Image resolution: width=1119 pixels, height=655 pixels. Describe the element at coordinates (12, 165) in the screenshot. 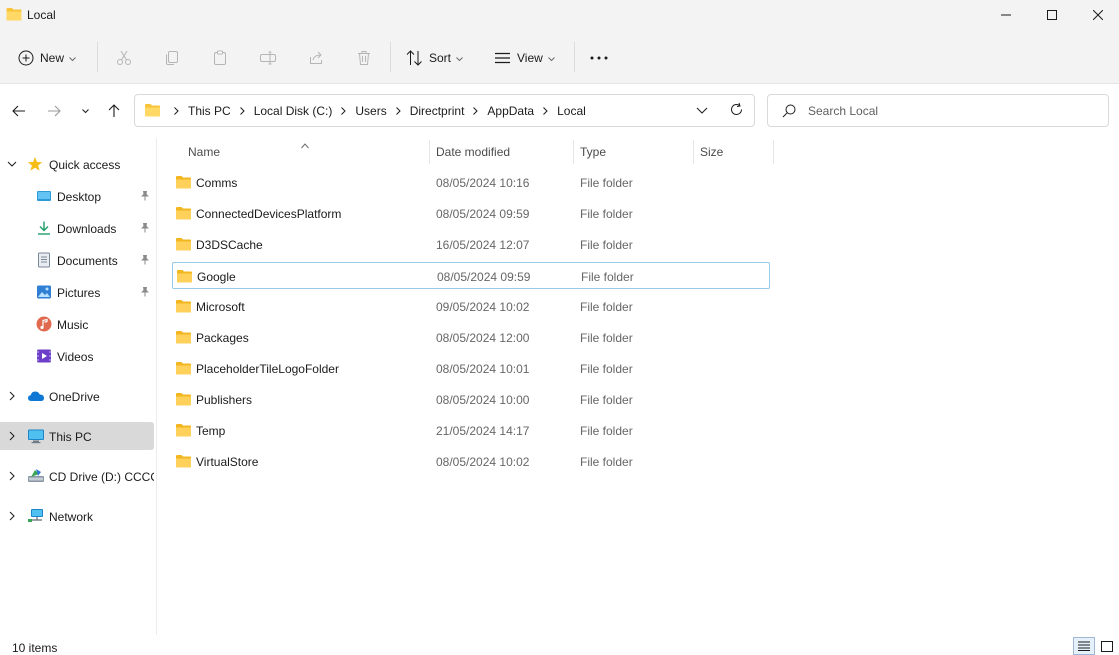

I see `chevron-down-icon` at that location.